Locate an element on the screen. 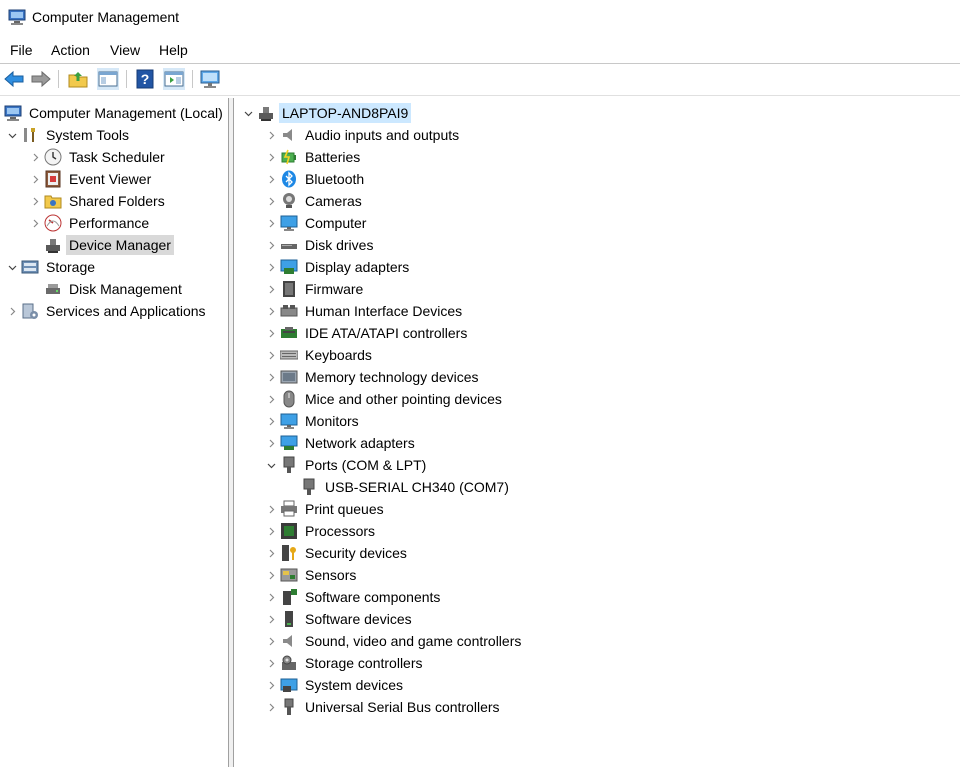 The width and height of the screenshot is (960, 767). device-category: Sensors is located at coordinates (312, 575).